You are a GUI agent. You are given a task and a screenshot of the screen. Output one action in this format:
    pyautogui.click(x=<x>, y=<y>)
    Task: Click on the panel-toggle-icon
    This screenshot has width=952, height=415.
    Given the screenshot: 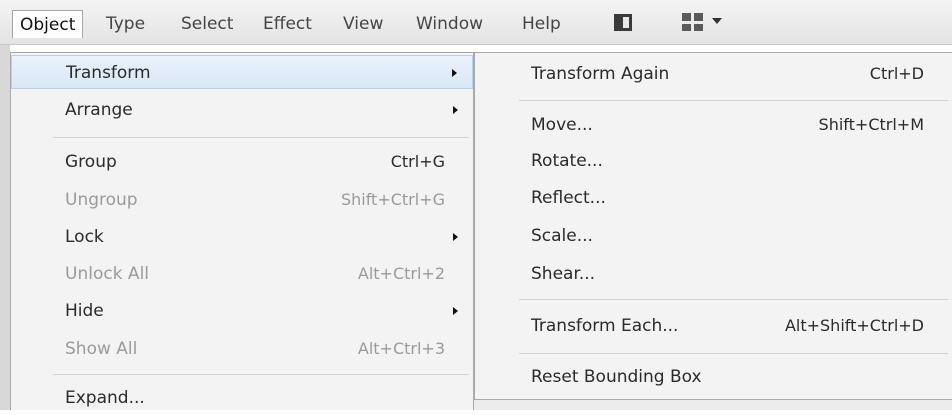 What is the action you would take?
    pyautogui.click(x=623, y=22)
    